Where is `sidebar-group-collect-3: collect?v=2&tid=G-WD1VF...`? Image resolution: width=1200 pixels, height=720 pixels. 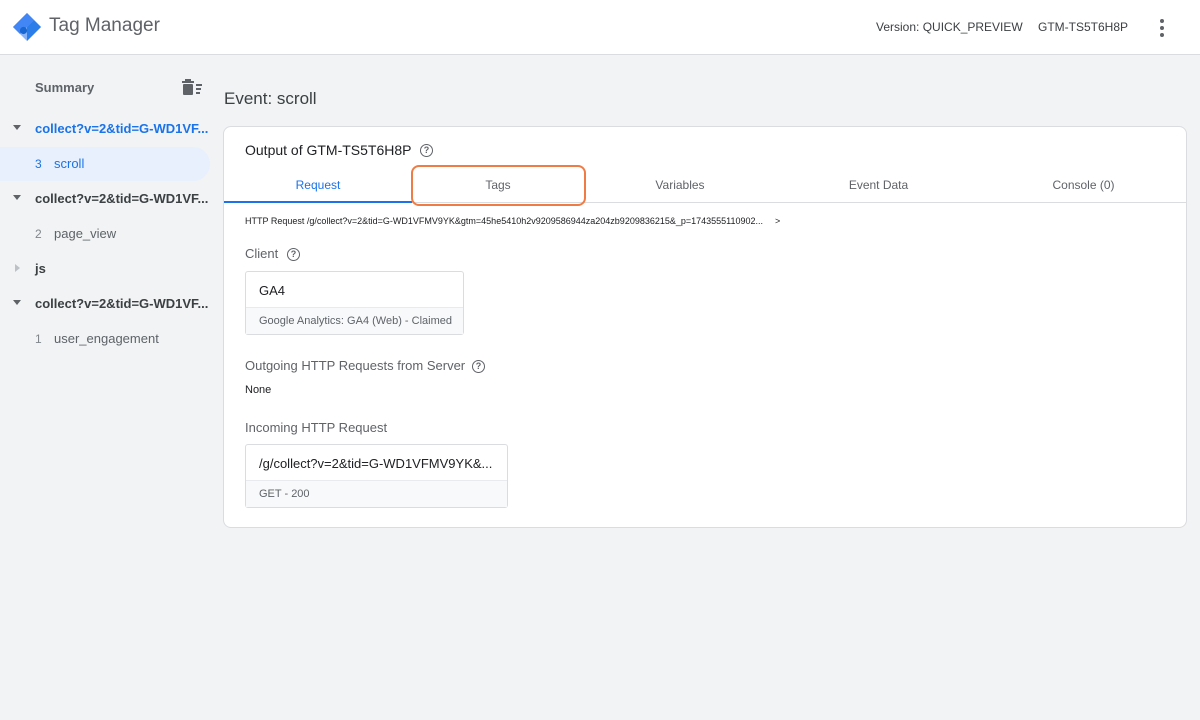
sidebar-group-collect-3: collect?v=2&tid=G-WD1VF... is located at coordinates (105, 304).